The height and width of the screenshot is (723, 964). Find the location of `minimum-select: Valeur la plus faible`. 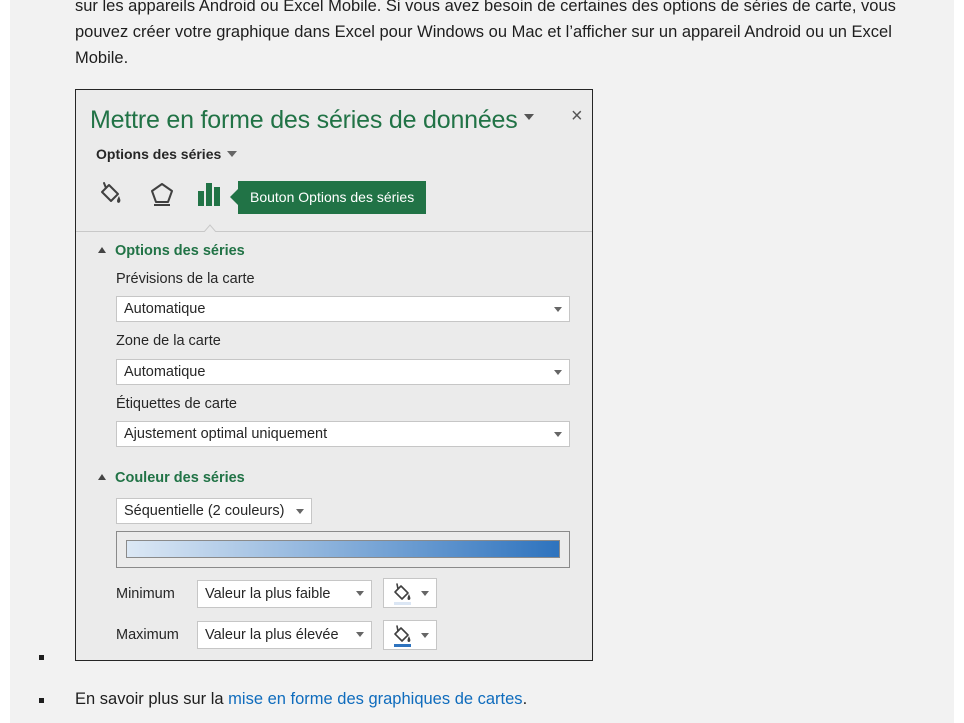

minimum-select: Valeur la plus faible is located at coordinates (284, 594).